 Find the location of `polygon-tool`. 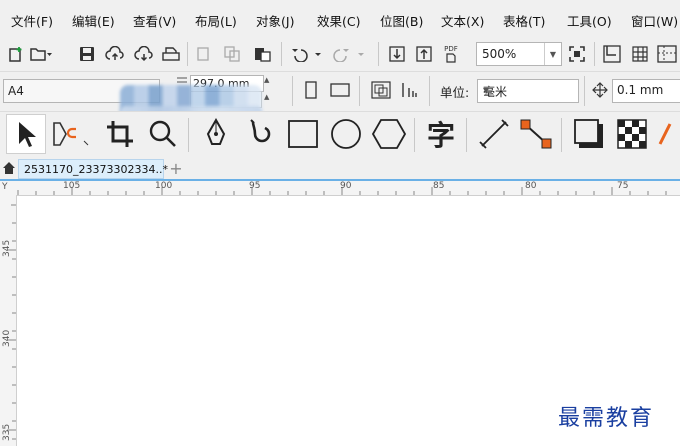

polygon-tool is located at coordinates (389, 134).